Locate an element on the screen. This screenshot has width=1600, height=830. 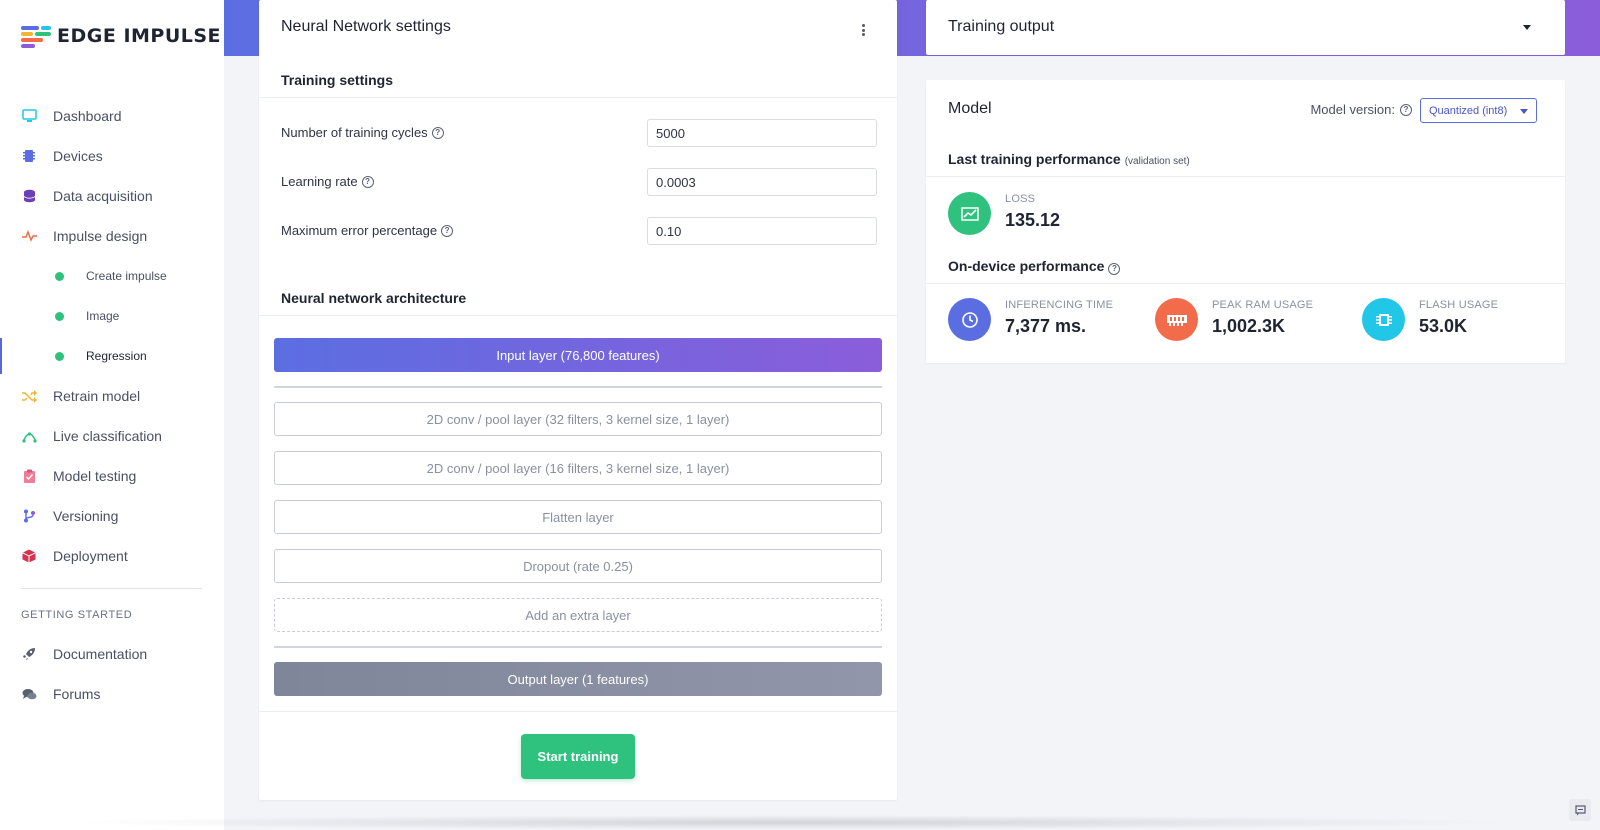
sidebar-item-label: Deployment is located at coordinates (90, 556).